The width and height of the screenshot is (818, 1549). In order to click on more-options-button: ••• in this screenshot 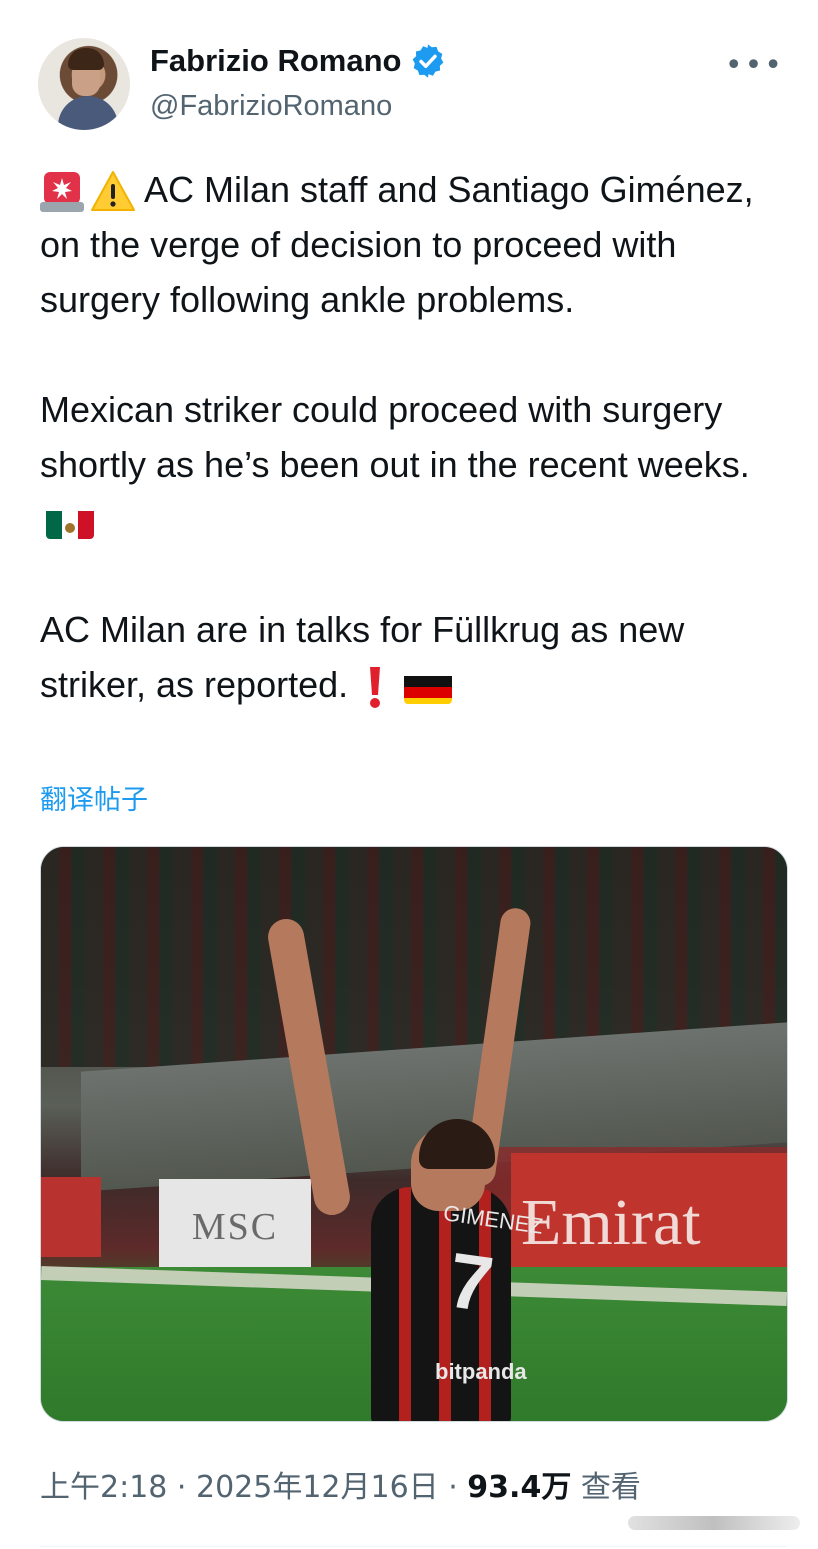, I will do `click(754, 66)`.